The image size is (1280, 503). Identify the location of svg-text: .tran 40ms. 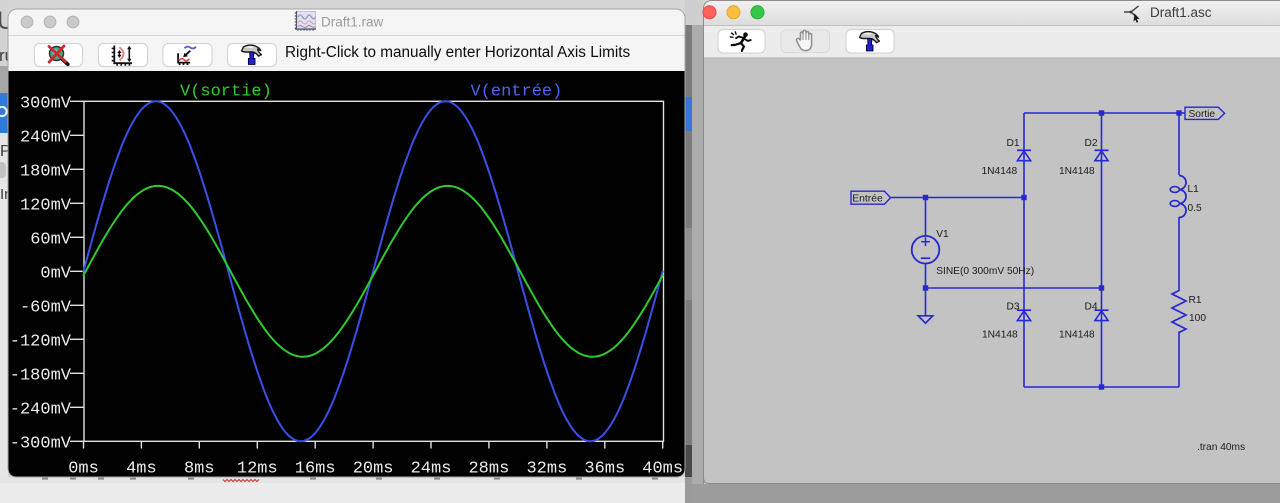
(1221, 447).